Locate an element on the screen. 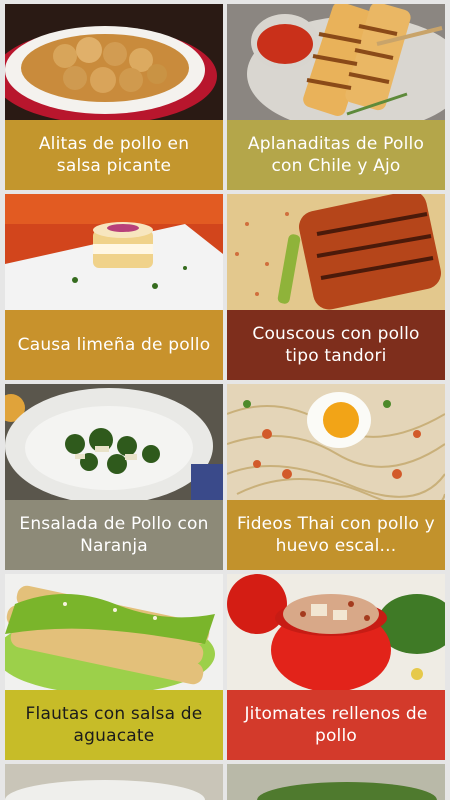 This screenshot has height=800, width=450. causa-dish-photo is located at coordinates (114, 252).